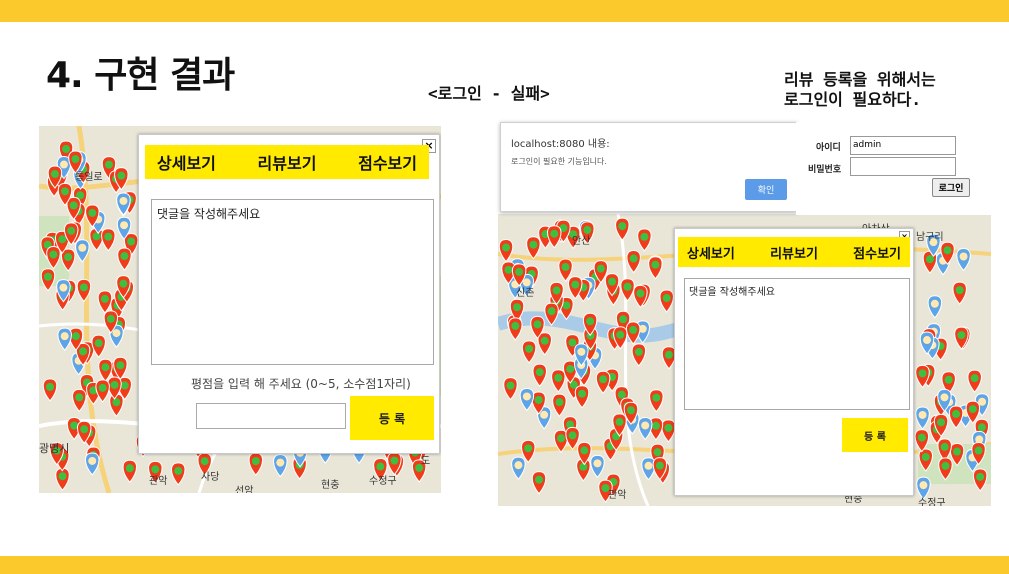  Describe the element at coordinates (951, 187) in the screenshot. I see `login-button: 로그인` at that location.